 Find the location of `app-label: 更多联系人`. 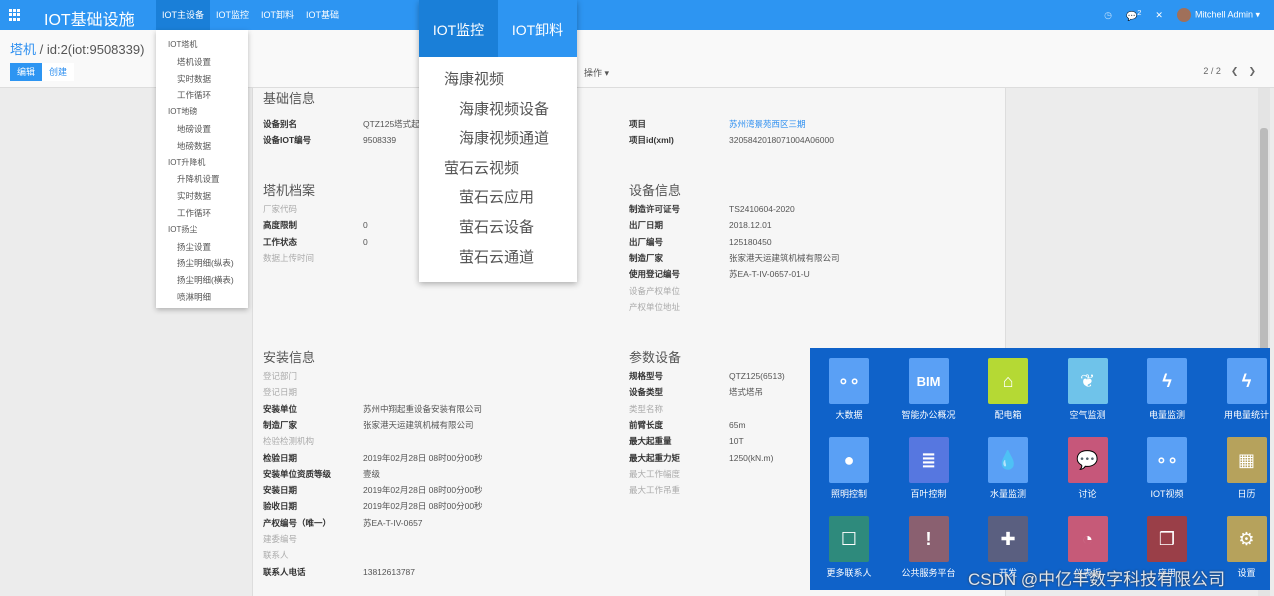

app-label: 更多联系人 is located at coordinates (849, 573).